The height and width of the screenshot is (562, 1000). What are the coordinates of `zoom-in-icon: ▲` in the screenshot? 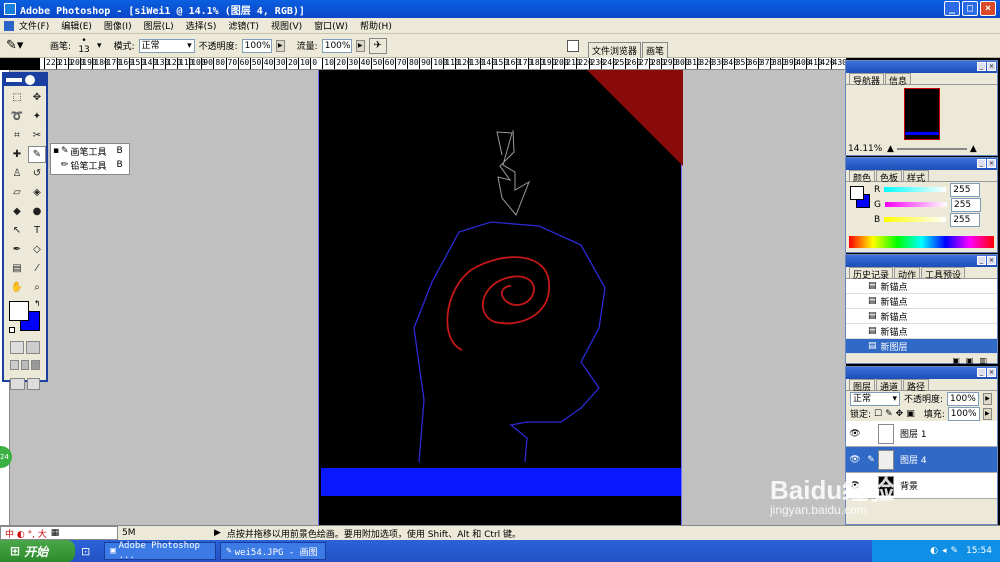 It's located at (973, 149).